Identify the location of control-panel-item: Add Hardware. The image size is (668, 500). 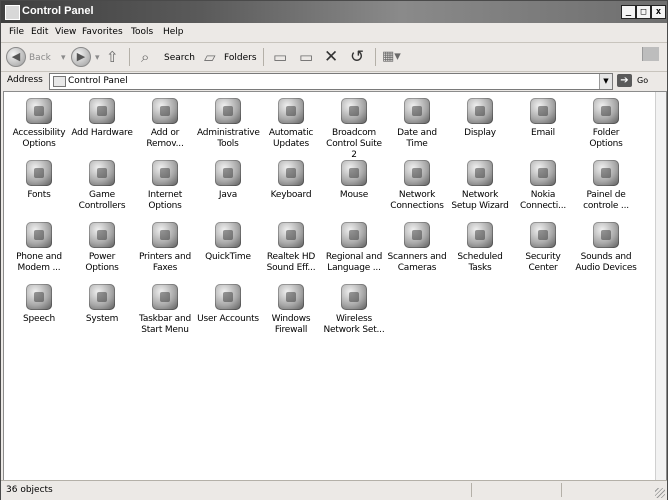
(102, 118).